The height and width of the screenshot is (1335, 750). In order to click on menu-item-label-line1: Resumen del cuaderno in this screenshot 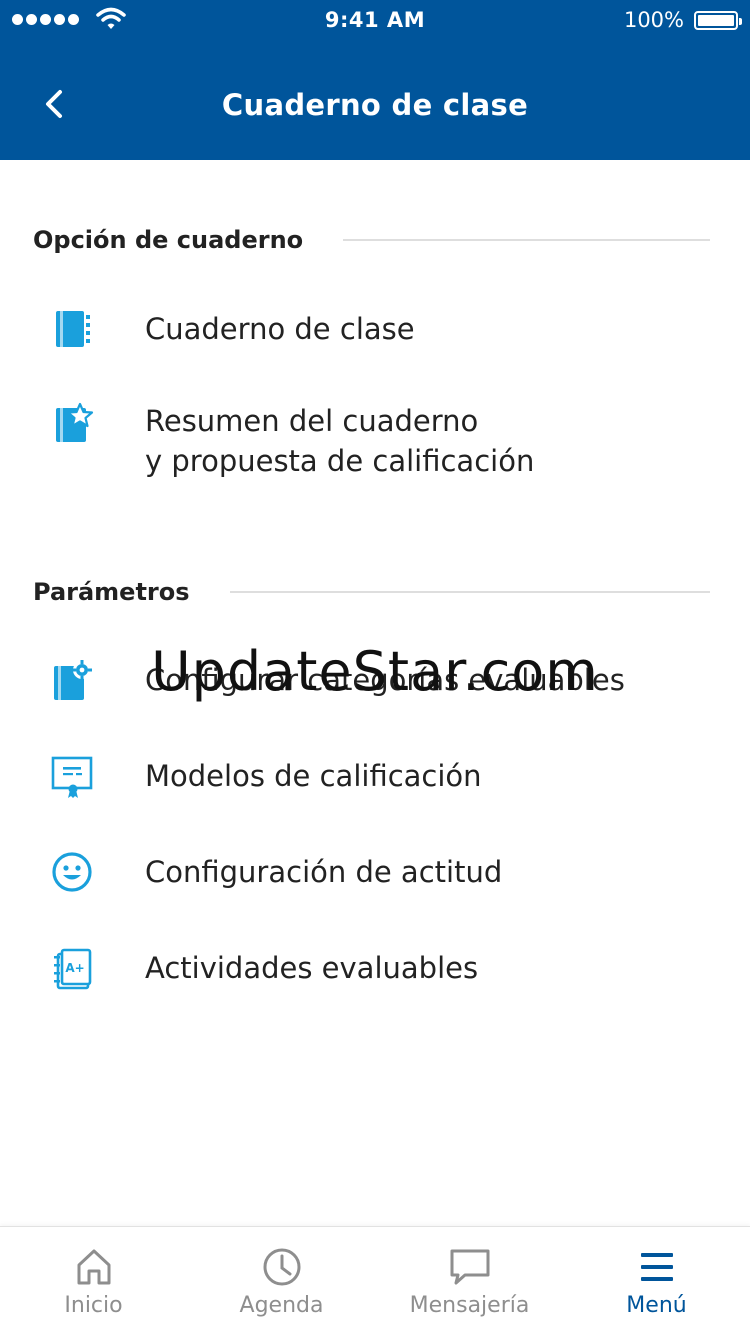, I will do `click(312, 421)`.